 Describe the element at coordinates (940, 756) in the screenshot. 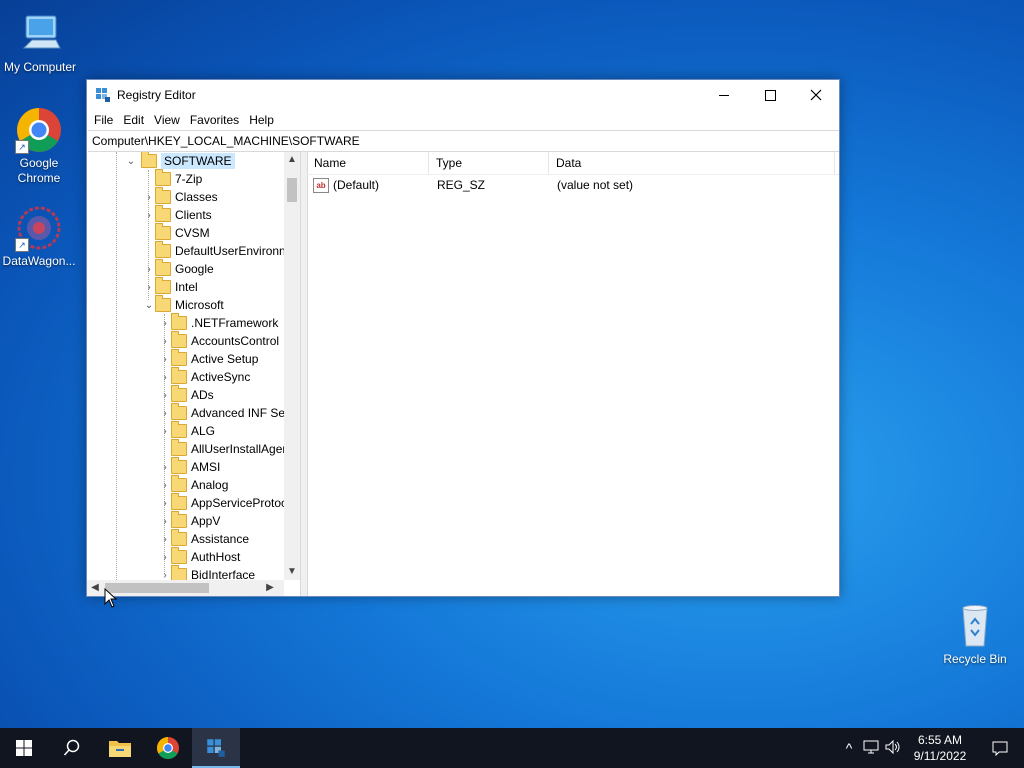

I see `clock-date: 9/11/2022` at that location.